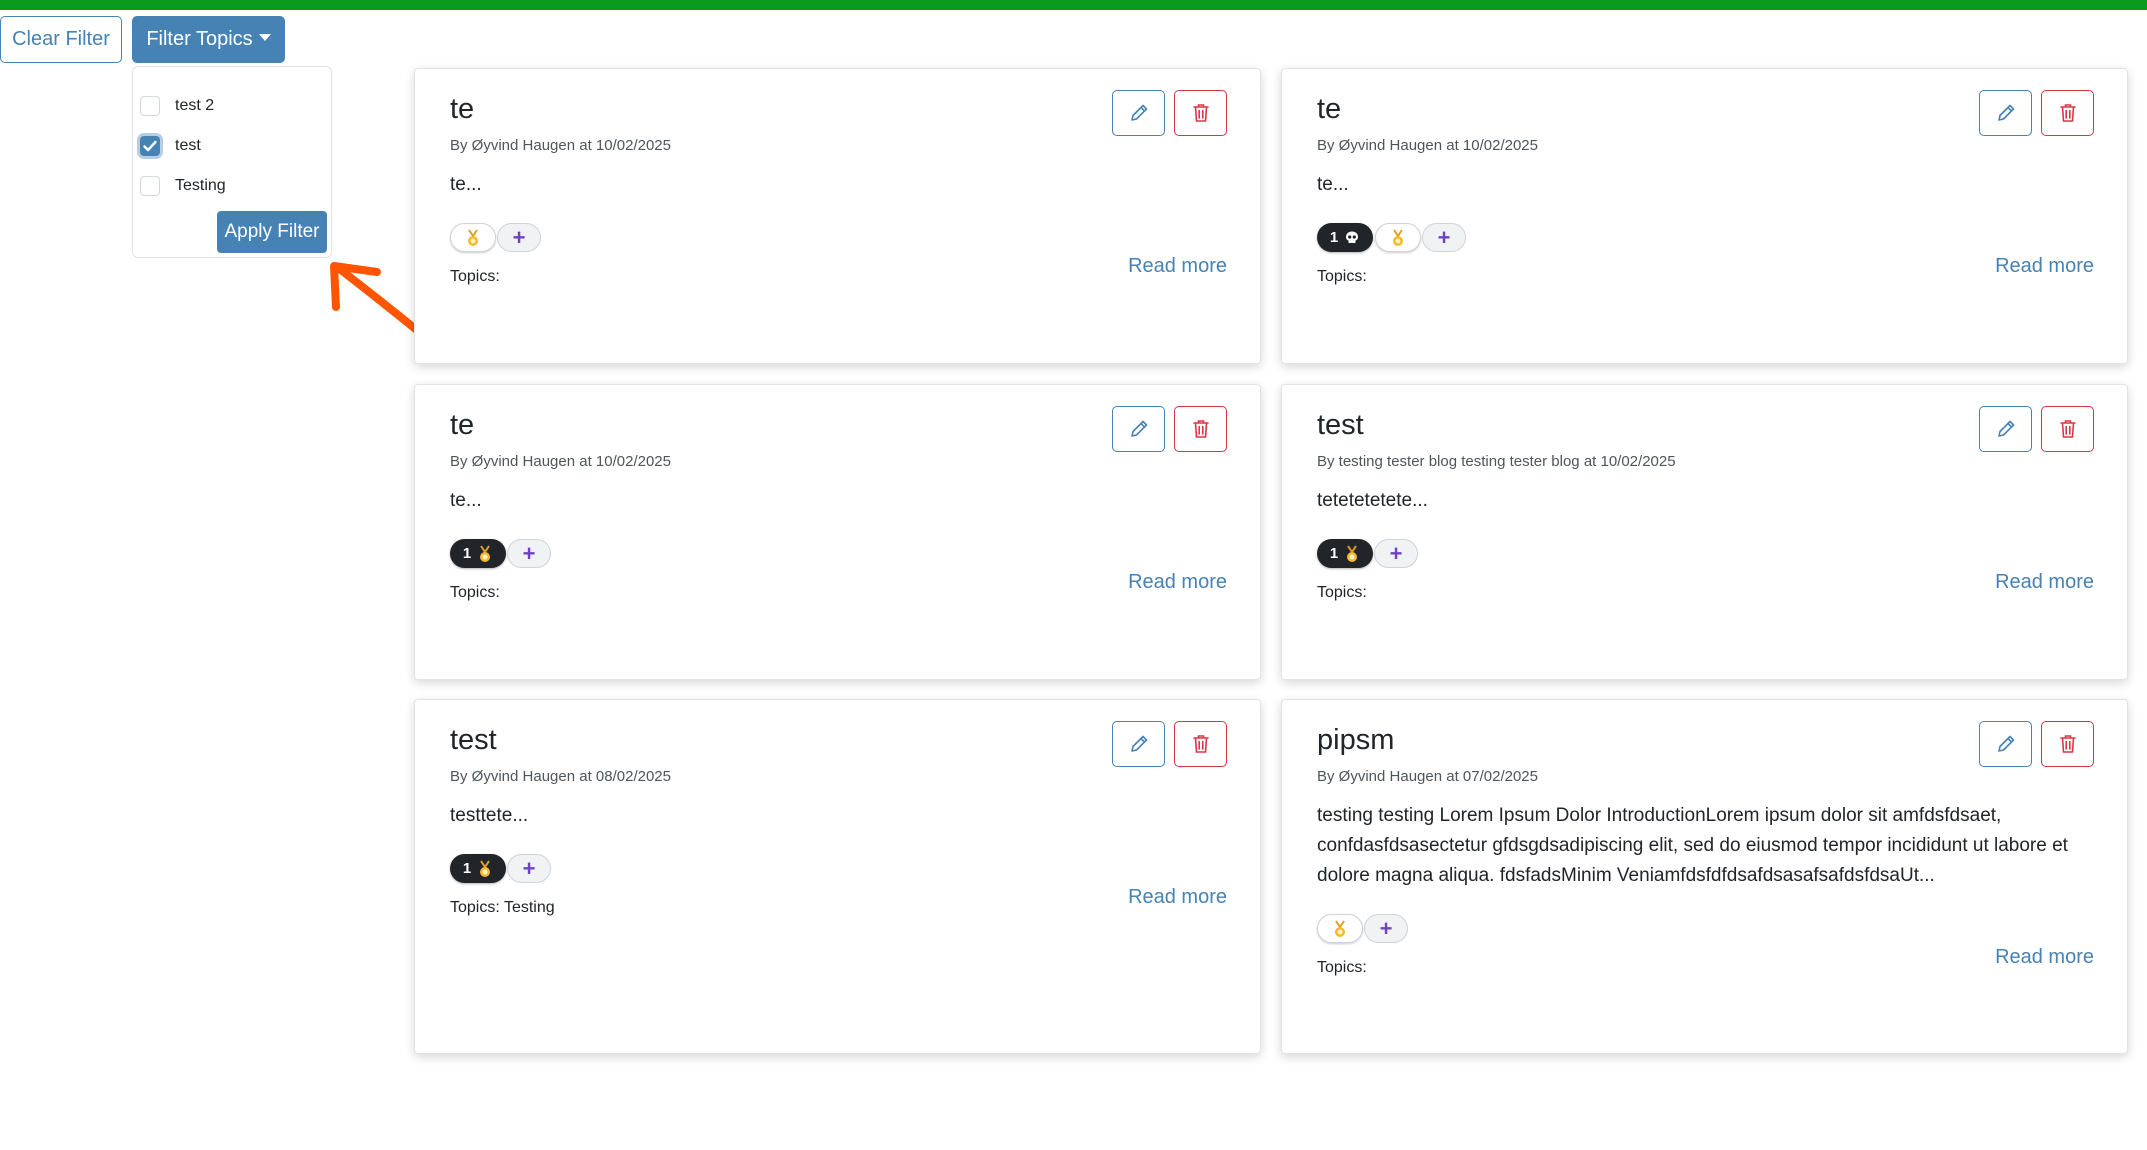 The width and height of the screenshot is (2147, 1150). What do you see at coordinates (1340, 425) in the screenshot?
I see `post-title: test` at bounding box center [1340, 425].